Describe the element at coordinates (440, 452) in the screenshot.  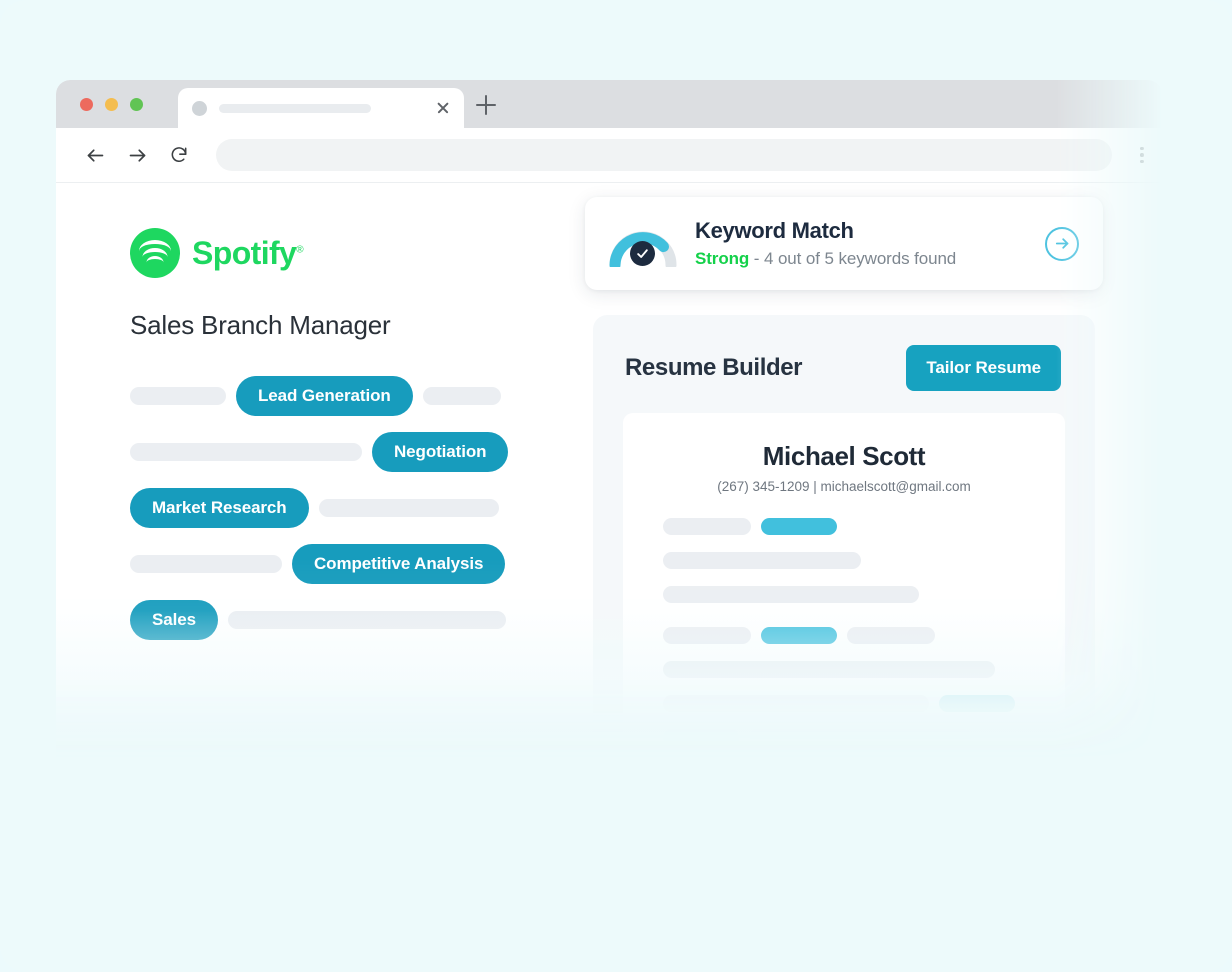
I see `skill-pill-negotiation: Negotiation` at that location.